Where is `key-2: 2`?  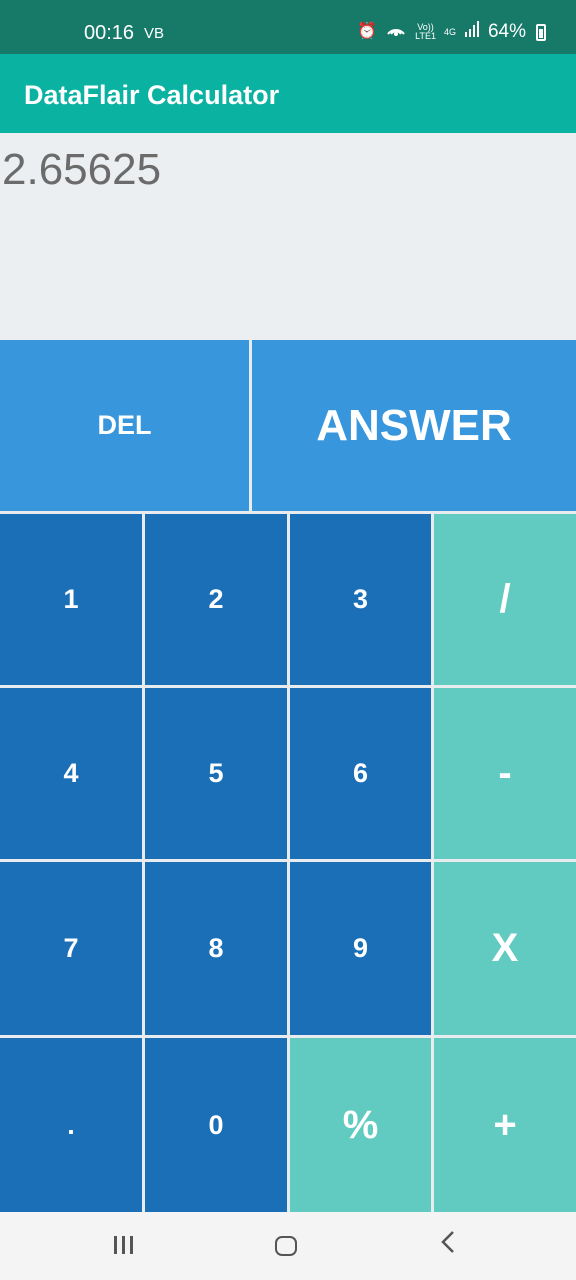
key-2: 2 is located at coordinates (216, 599).